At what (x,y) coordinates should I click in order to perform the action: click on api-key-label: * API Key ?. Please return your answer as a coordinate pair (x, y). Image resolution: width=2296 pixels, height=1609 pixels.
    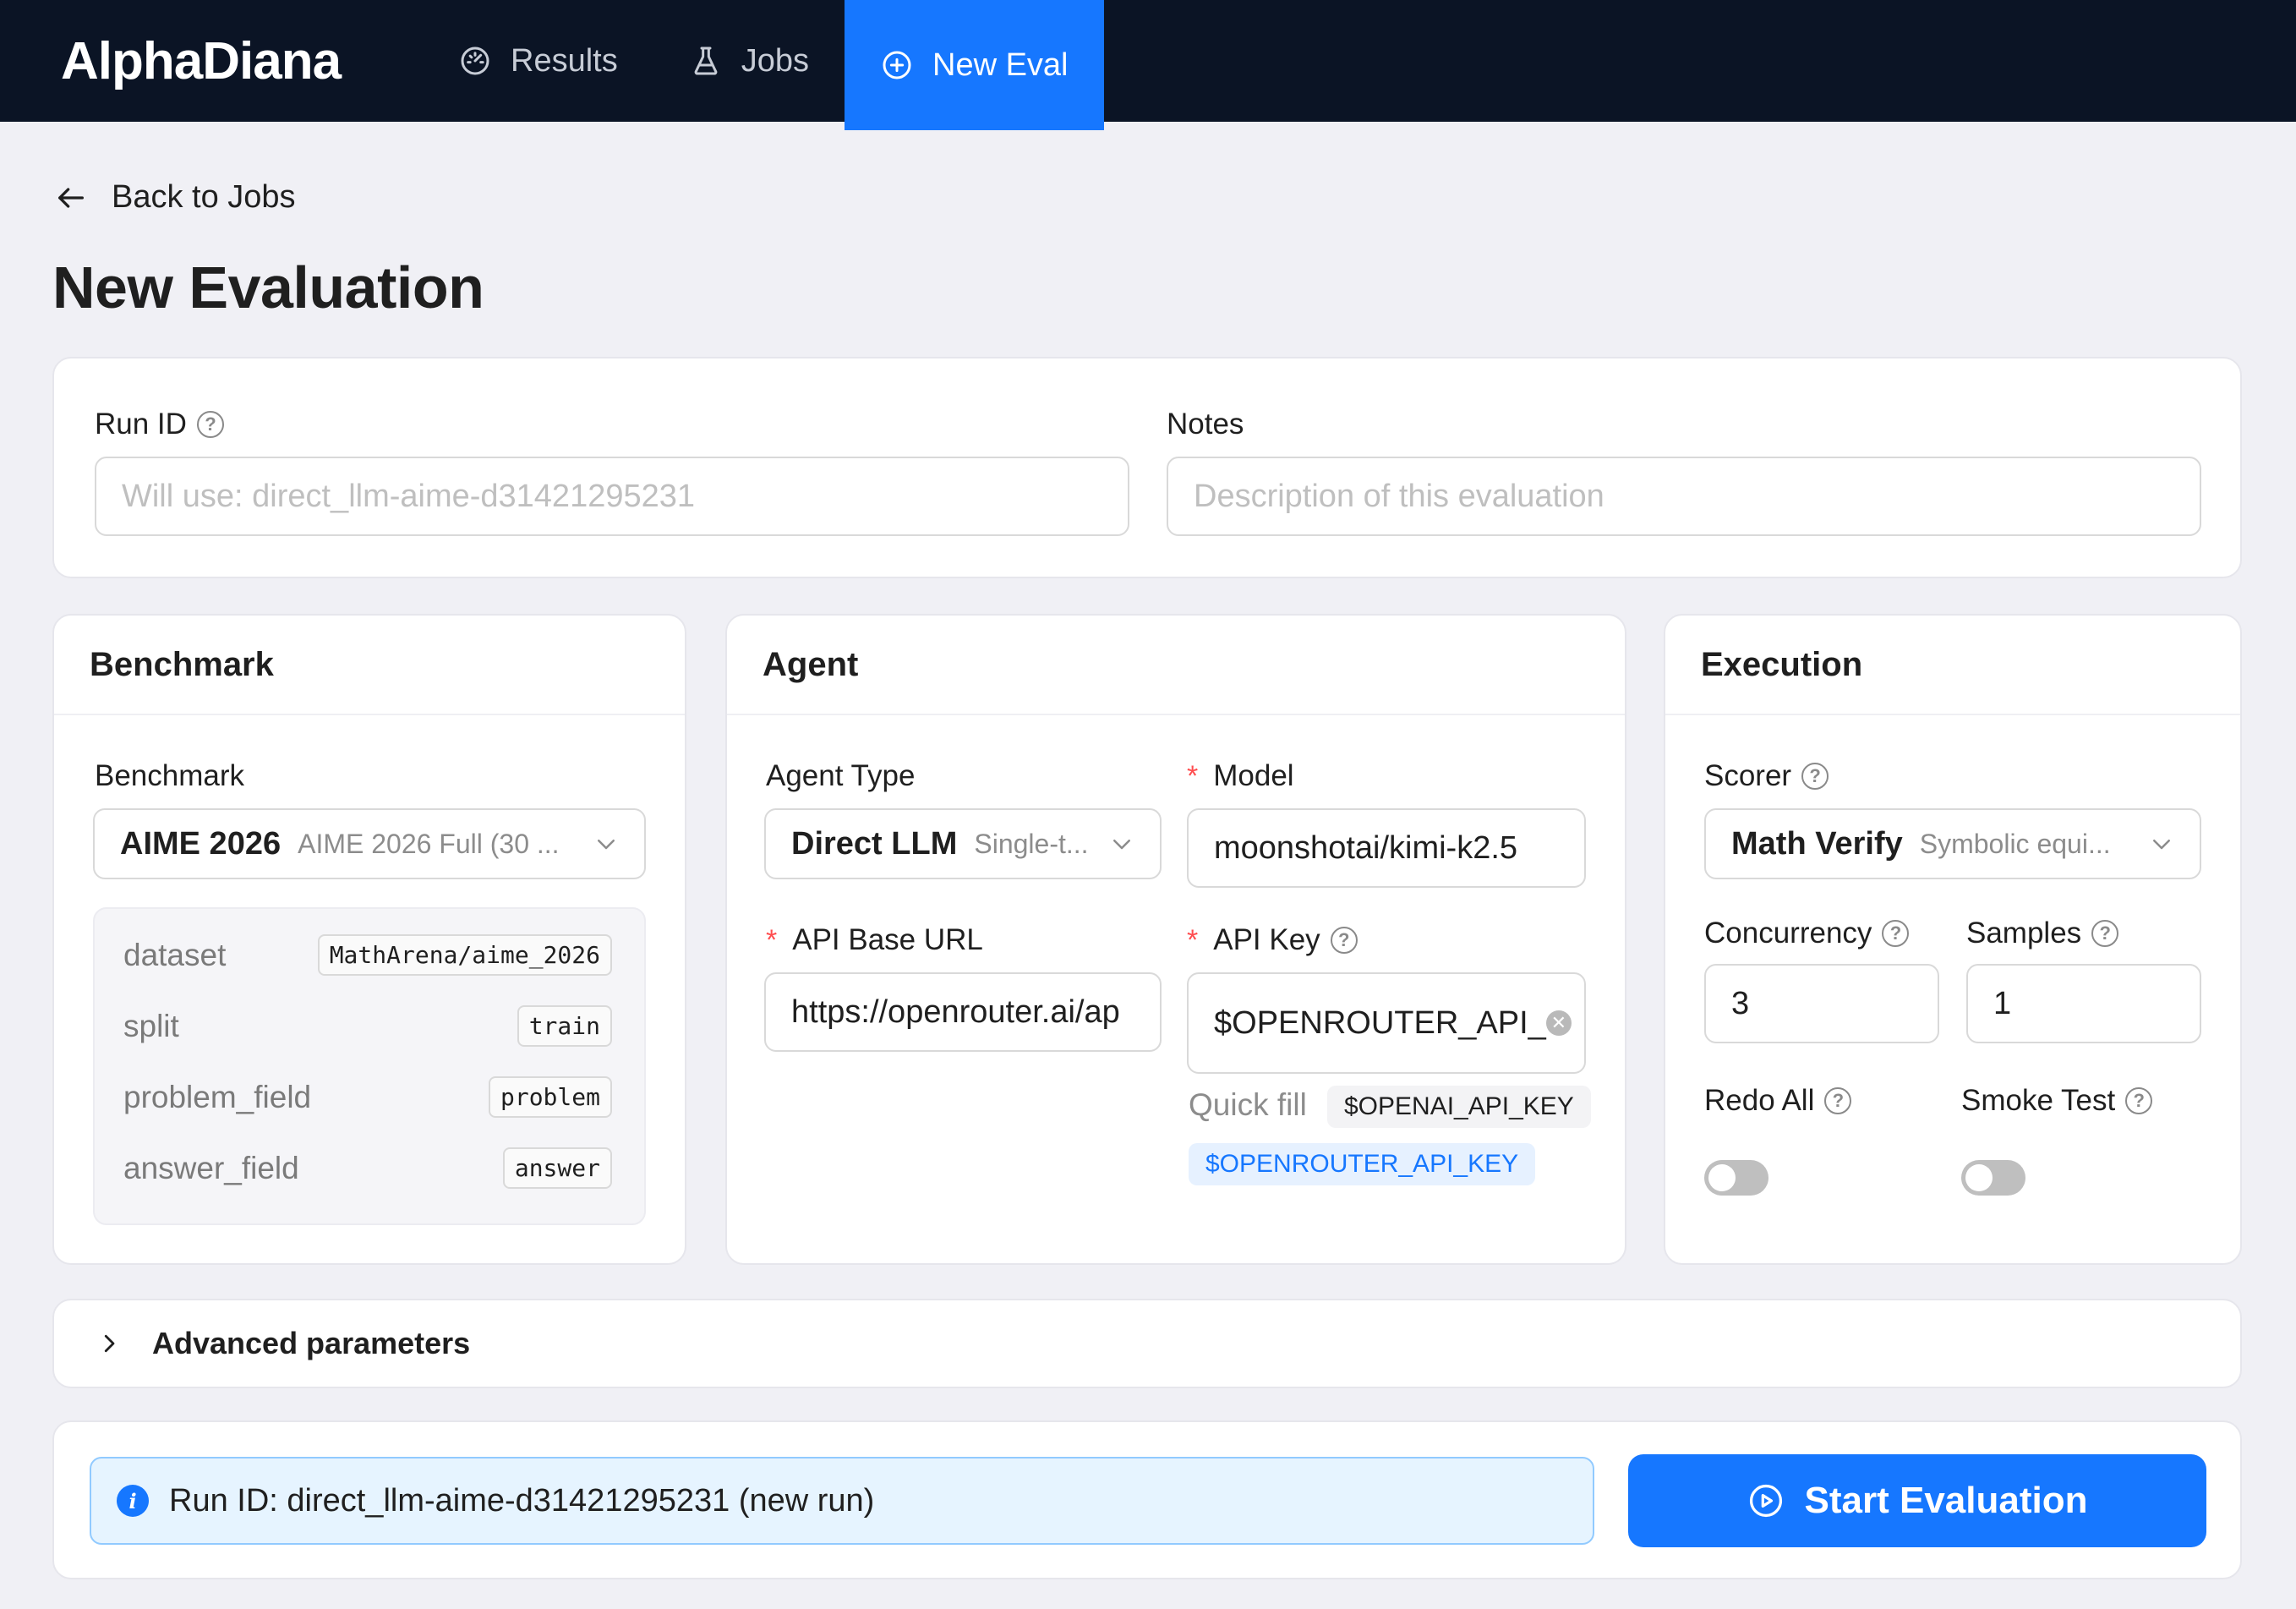
    Looking at the image, I should click on (1272, 940).